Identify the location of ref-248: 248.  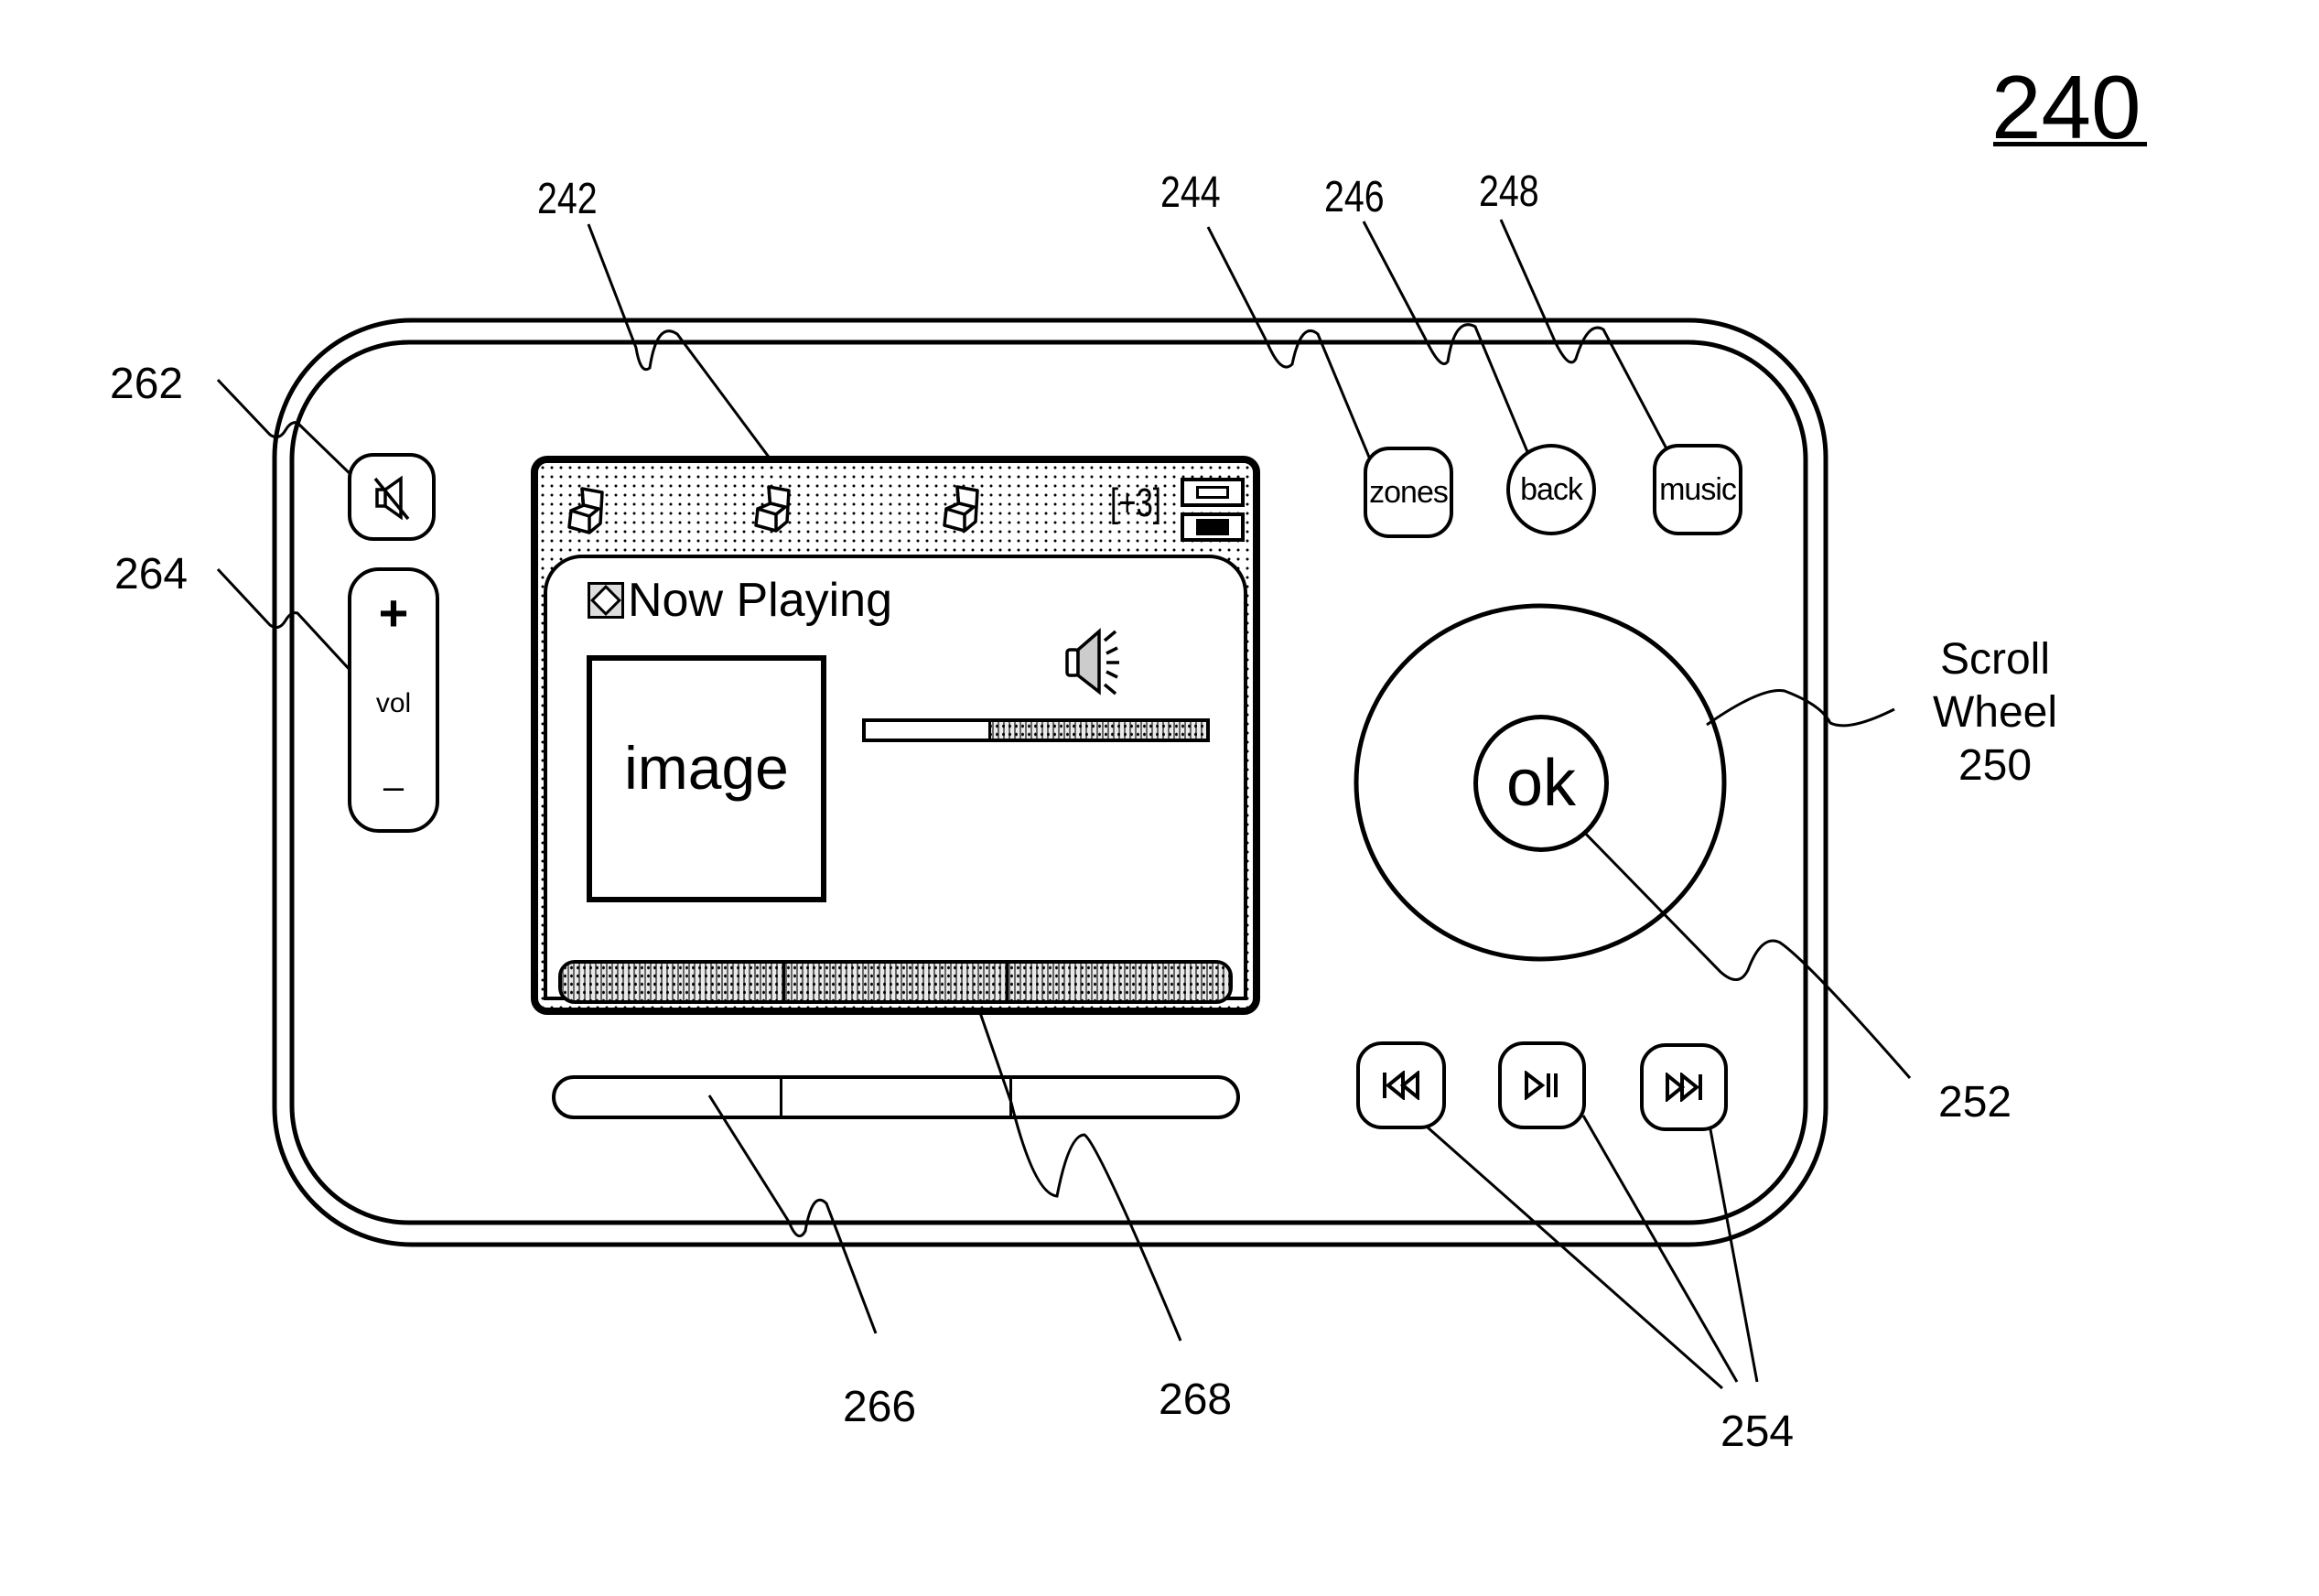
(1509, 191).